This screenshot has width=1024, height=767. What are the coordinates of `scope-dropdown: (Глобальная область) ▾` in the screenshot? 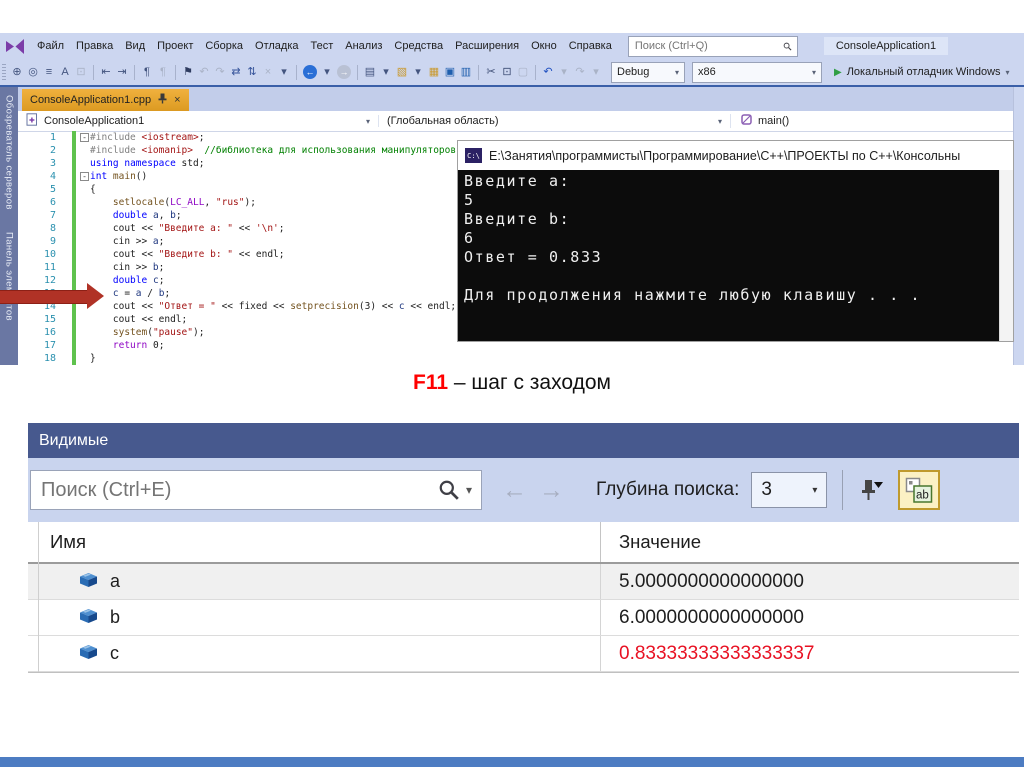 It's located at (554, 121).